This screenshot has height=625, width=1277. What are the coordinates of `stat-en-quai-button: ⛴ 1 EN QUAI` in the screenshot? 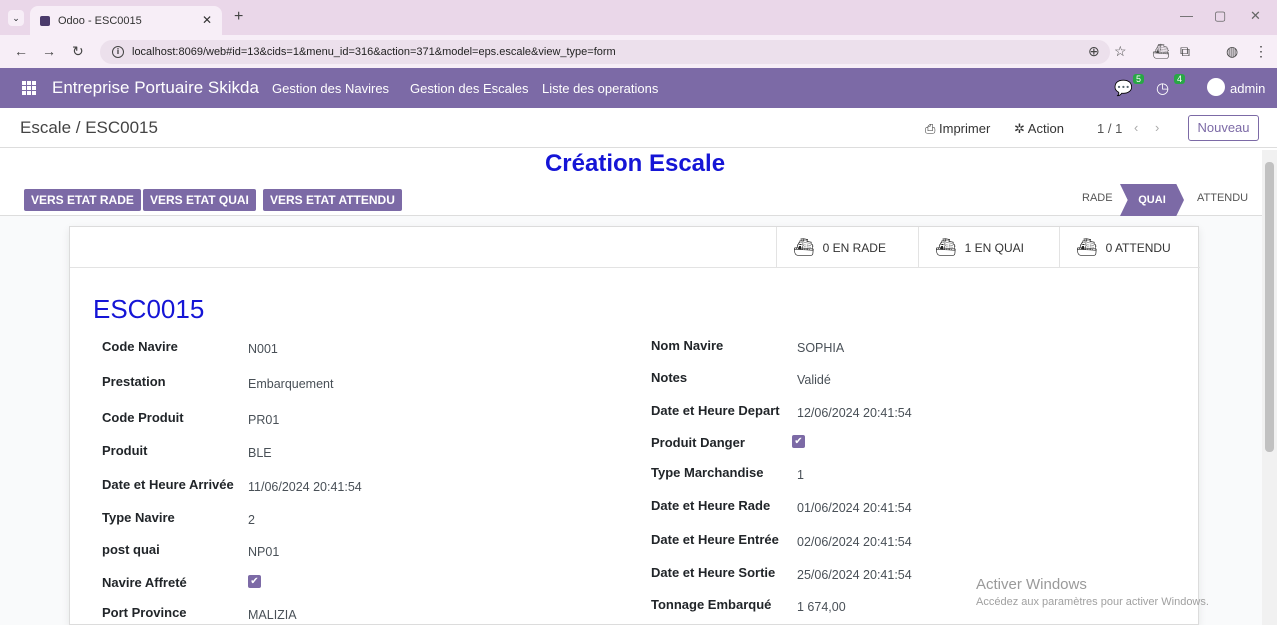 It's located at (988, 247).